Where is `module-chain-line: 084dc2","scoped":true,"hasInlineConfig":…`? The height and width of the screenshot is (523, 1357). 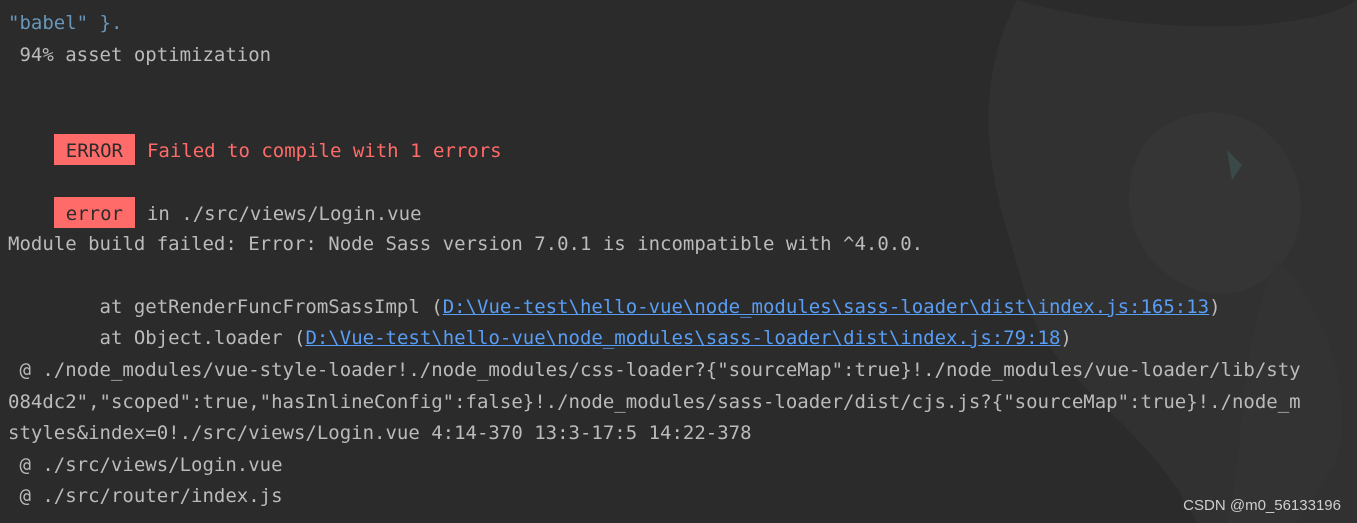
module-chain-line: 084dc2","scoped":true,"hasInlineConfig":… is located at coordinates (654, 402).